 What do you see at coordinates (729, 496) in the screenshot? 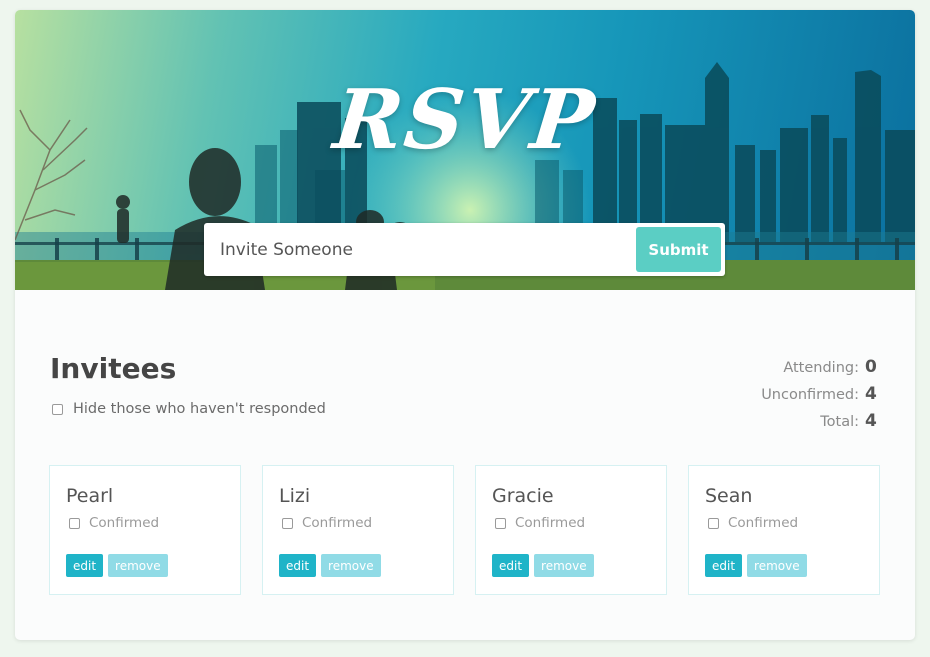
I see `guest-name: Sean` at bounding box center [729, 496].